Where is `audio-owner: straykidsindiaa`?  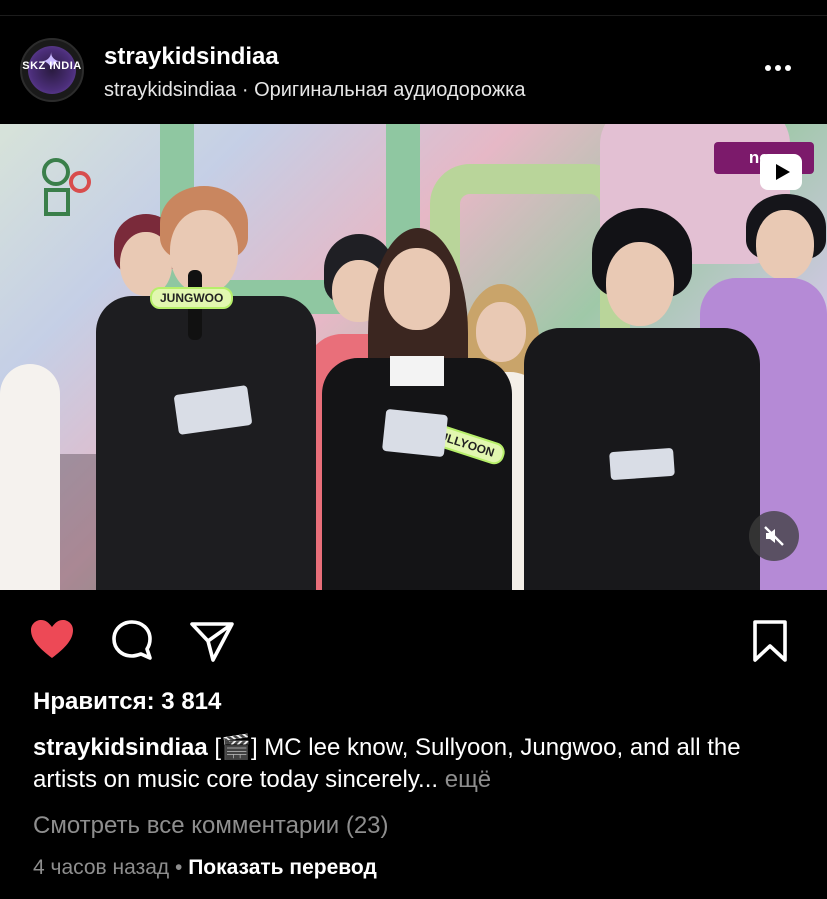
audio-owner: straykidsindiaa is located at coordinates (170, 90).